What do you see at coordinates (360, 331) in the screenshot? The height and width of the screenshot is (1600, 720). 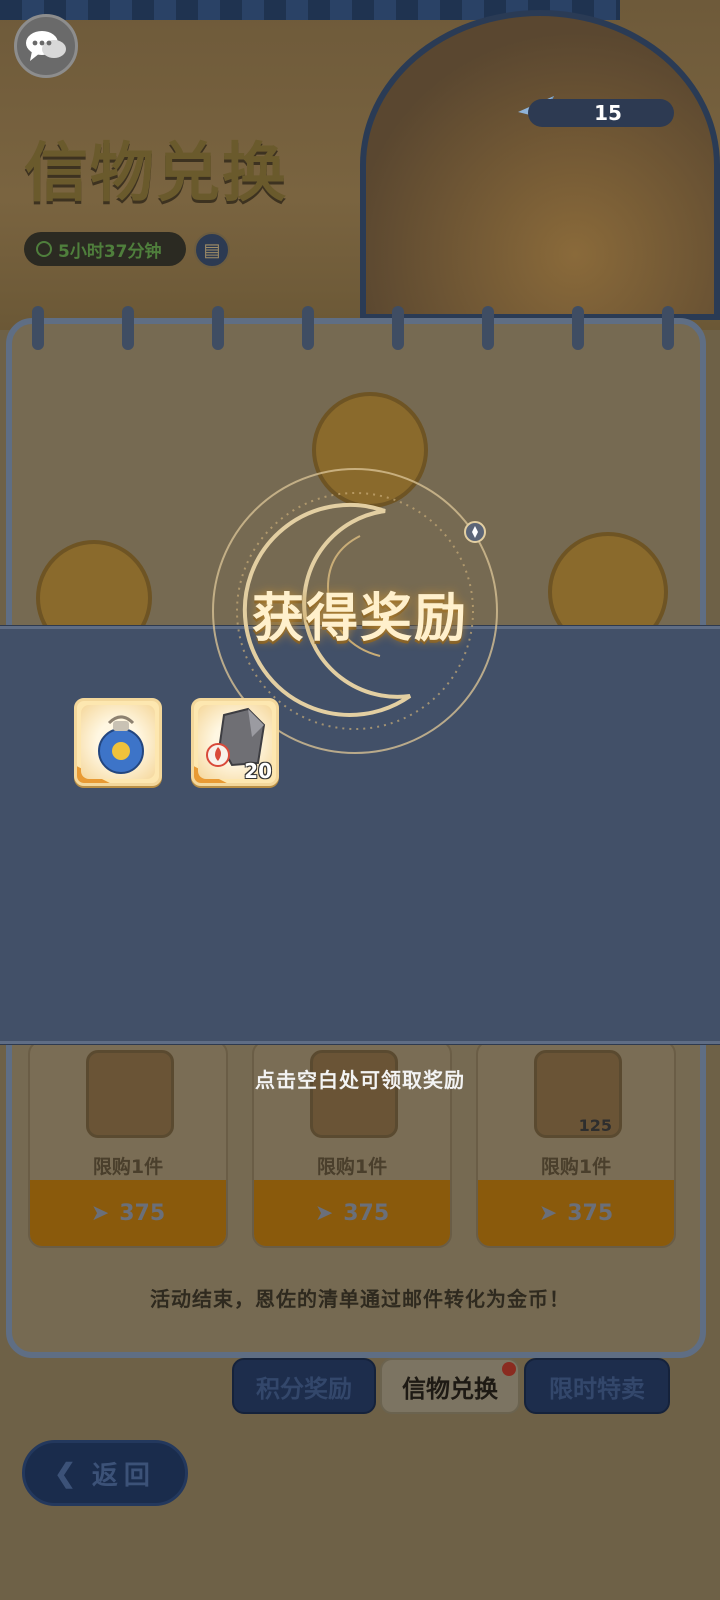 I see `binder-rings` at bounding box center [360, 331].